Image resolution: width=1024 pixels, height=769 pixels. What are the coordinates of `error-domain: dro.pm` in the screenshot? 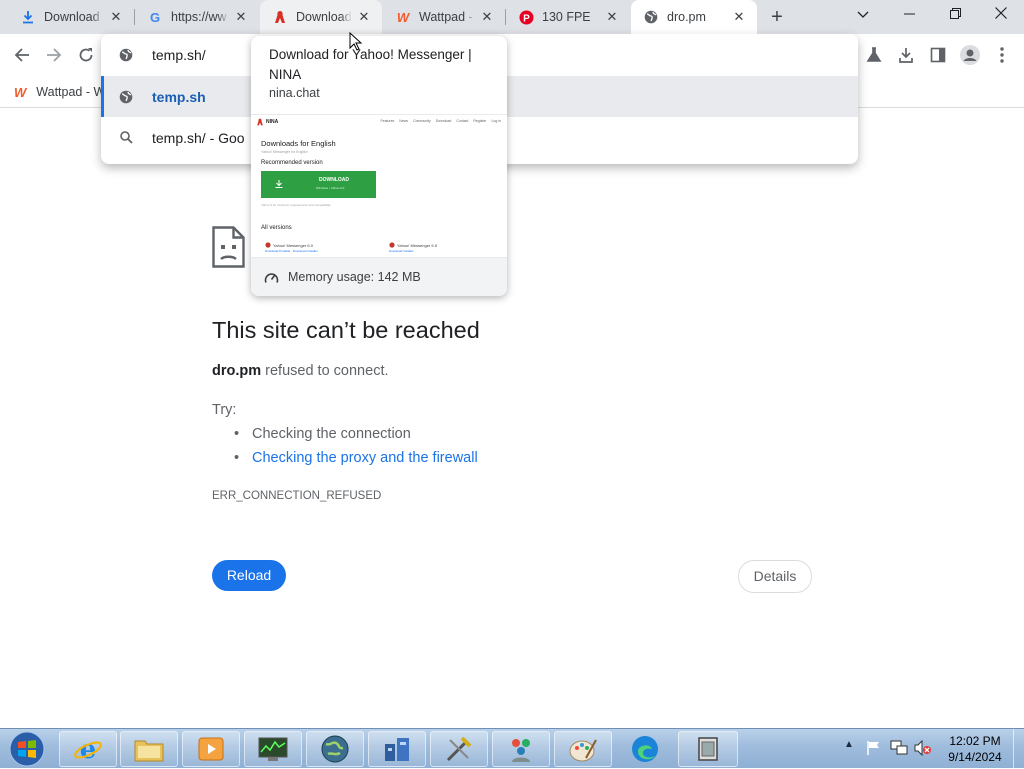 It's located at (237, 371).